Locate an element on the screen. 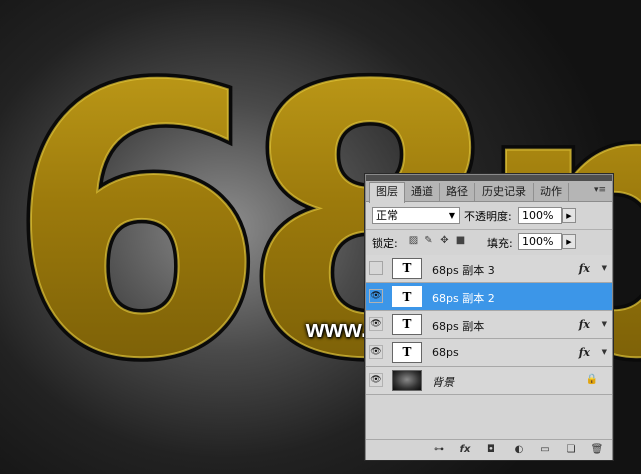 The height and width of the screenshot is (474, 641). lock-all-icon: ■ is located at coordinates (460, 240).